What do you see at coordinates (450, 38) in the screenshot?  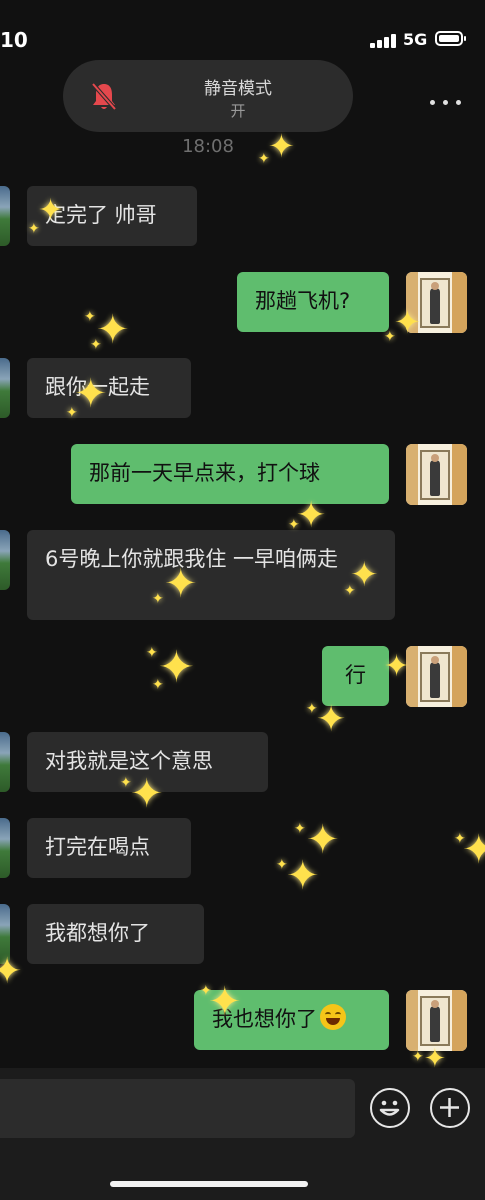 I see `battery-icon` at bounding box center [450, 38].